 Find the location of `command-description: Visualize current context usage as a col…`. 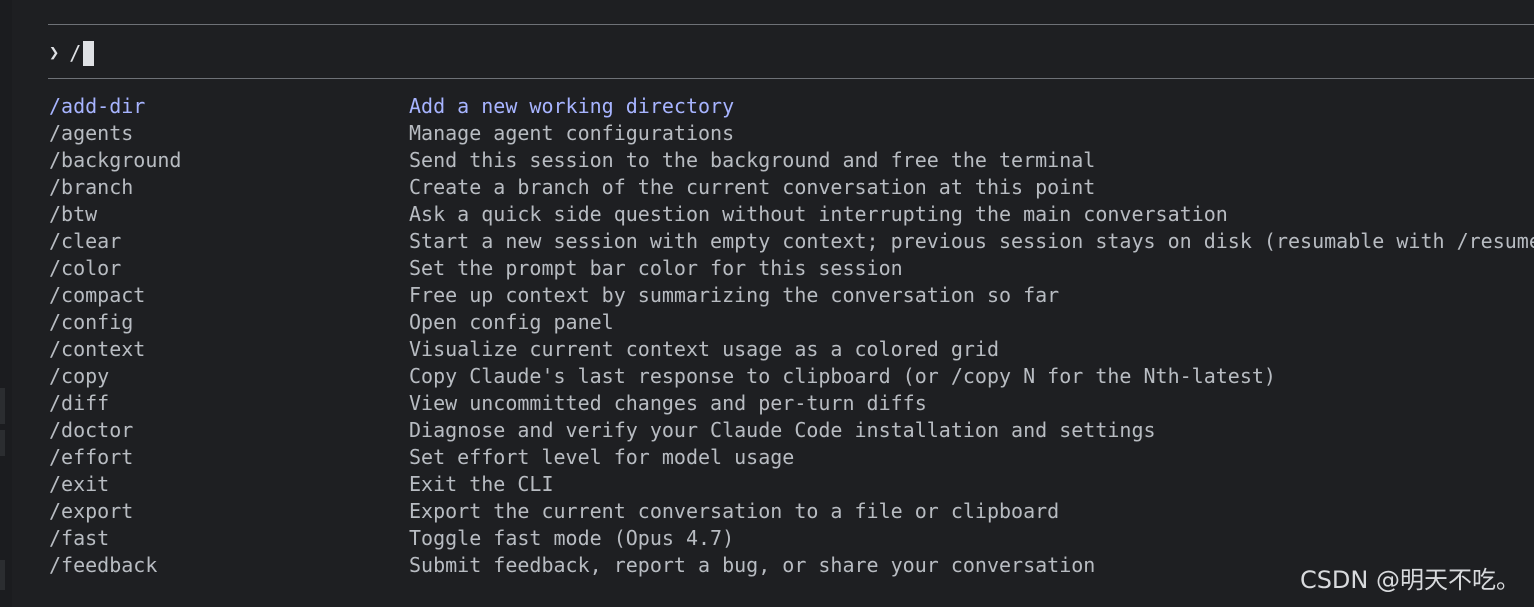

command-description: Visualize current context usage as a col… is located at coordinates (704, 349).